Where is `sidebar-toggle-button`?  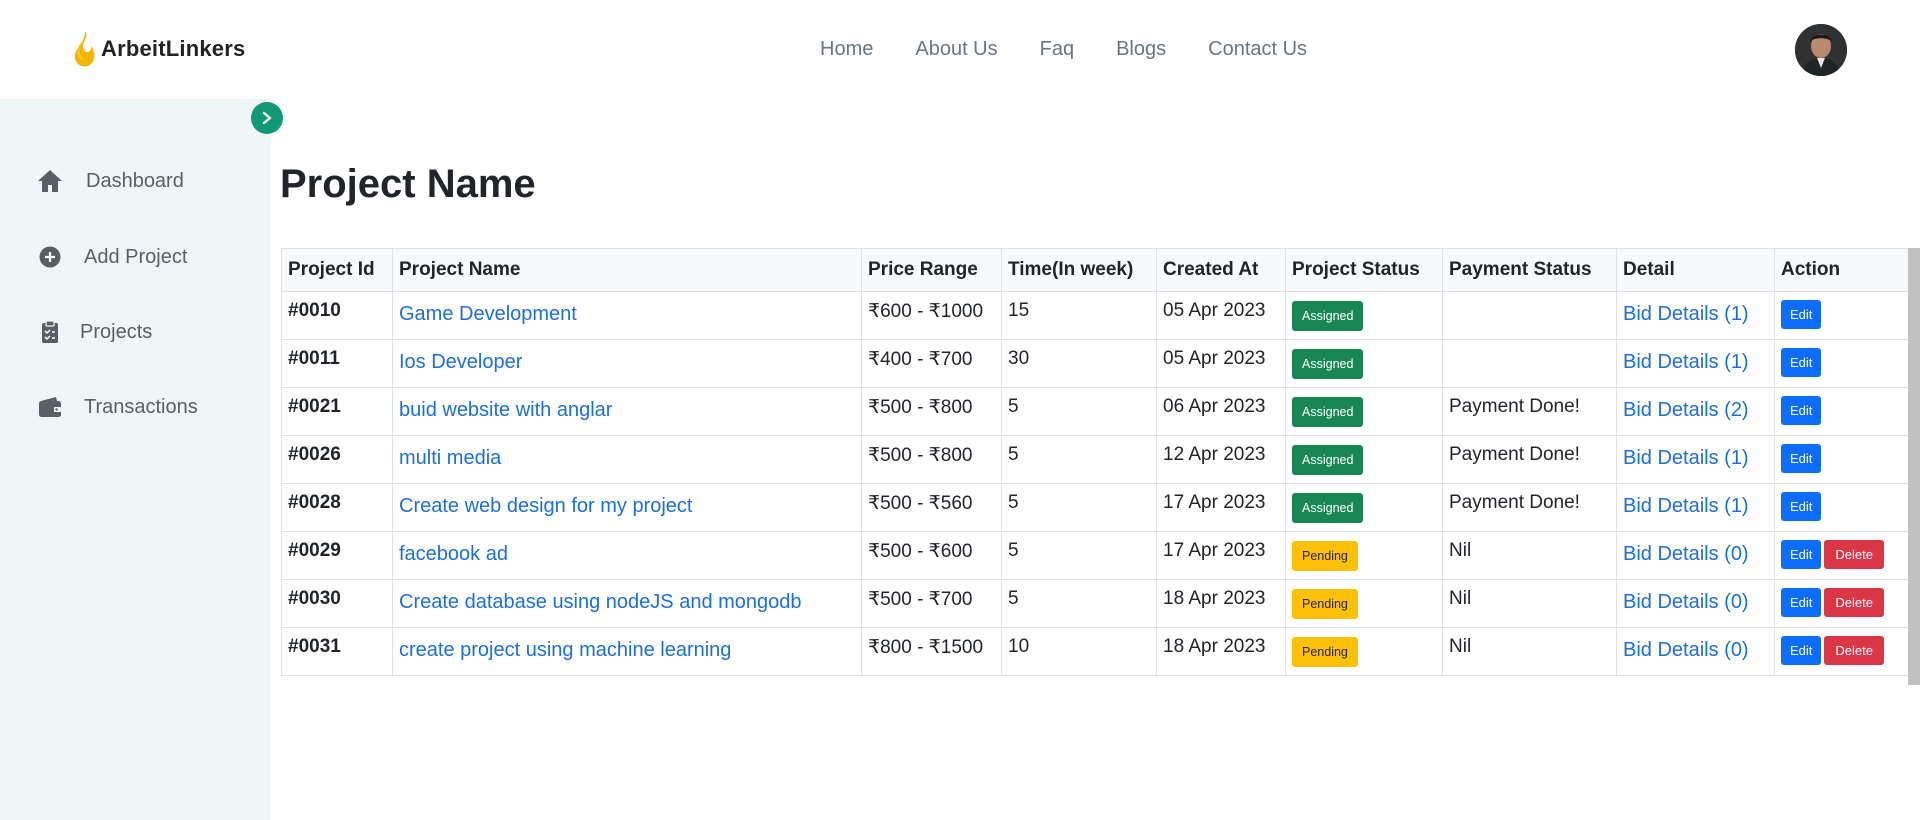
sidebar-toggle-button is located at coordinates (267, 118).